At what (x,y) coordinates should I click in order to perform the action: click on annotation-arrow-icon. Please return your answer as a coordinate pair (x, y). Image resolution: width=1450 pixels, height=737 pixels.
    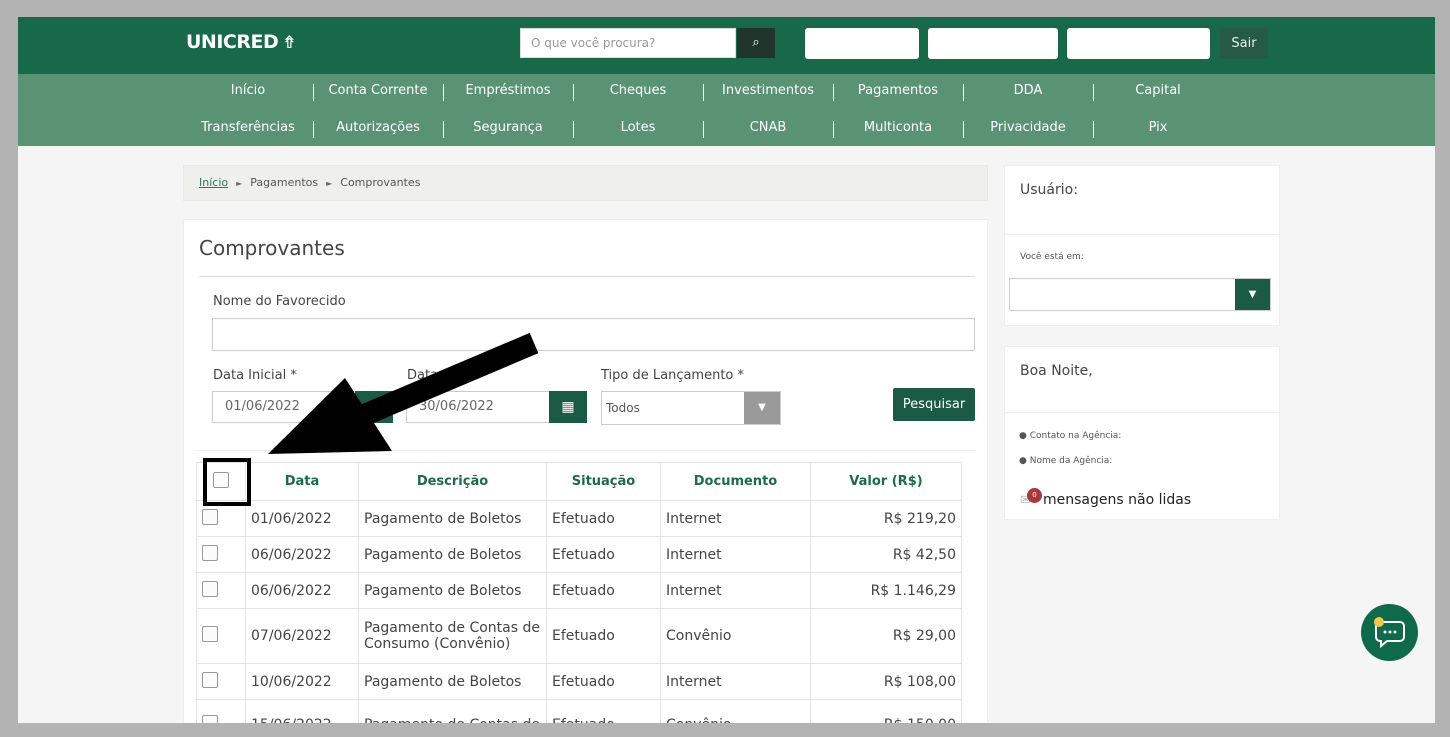
    Looking at the image, I should click on (403, 393).